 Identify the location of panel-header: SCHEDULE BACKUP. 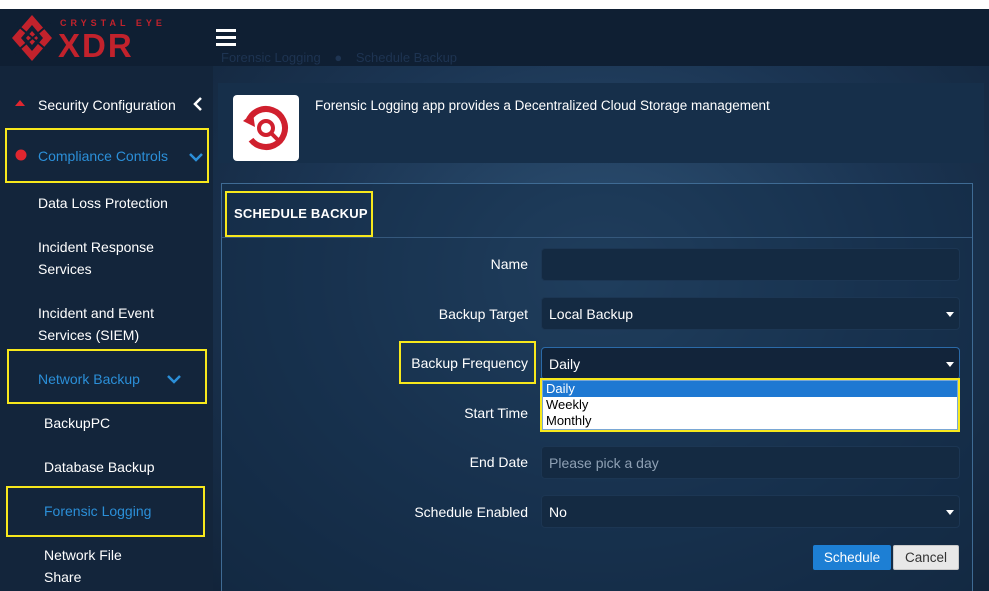
(597, 211).